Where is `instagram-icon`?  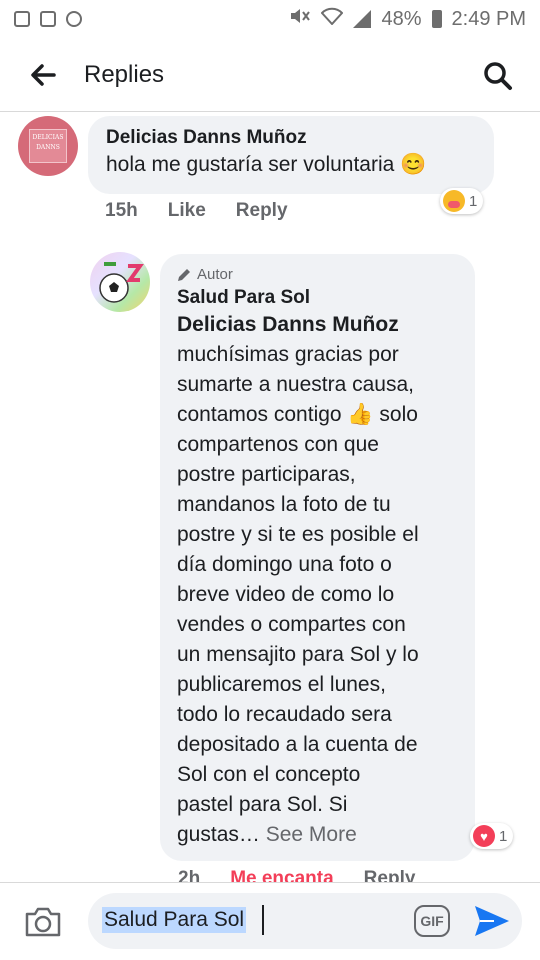
instagram-icon is located at coordinates (48, 19).